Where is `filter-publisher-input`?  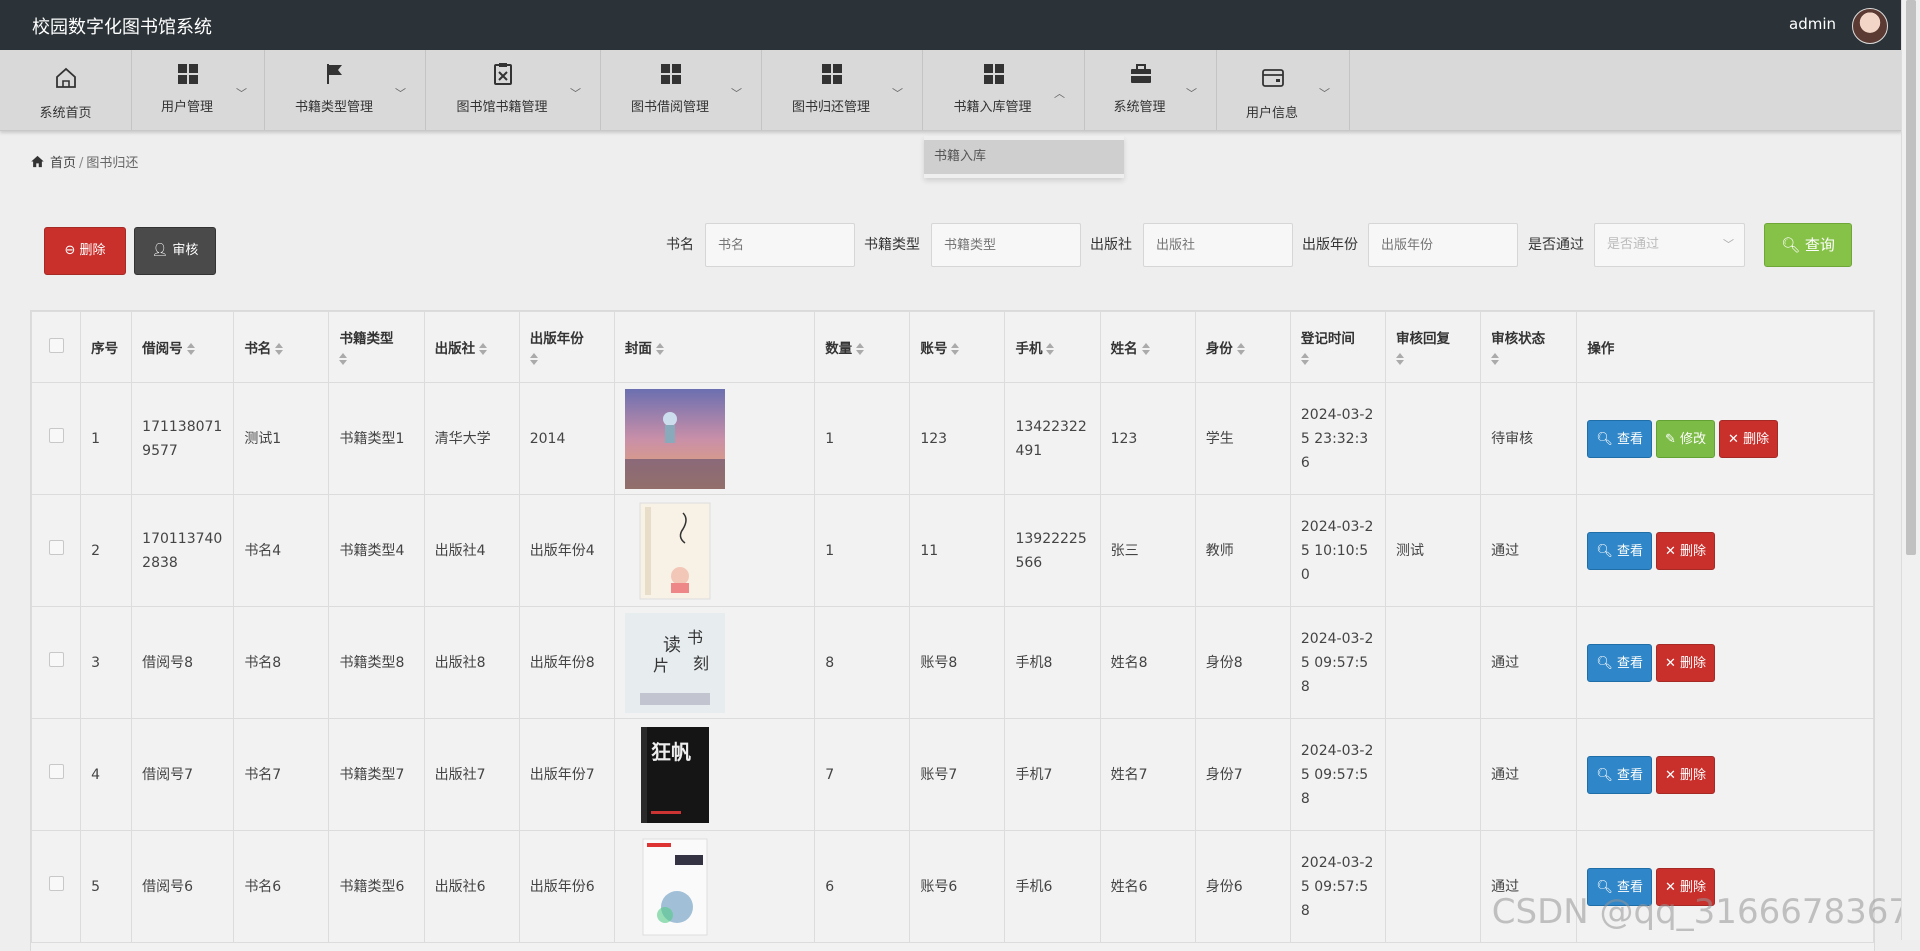 filter-publisher-input is located at coordinates (1218, 245).